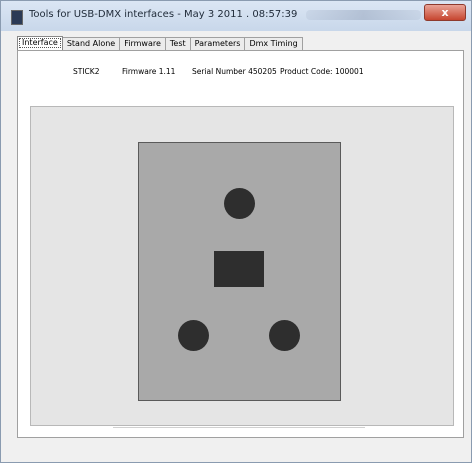 The height and width of the screenshot is (463, 472). I want to click on right-pin, so click(284, 335).